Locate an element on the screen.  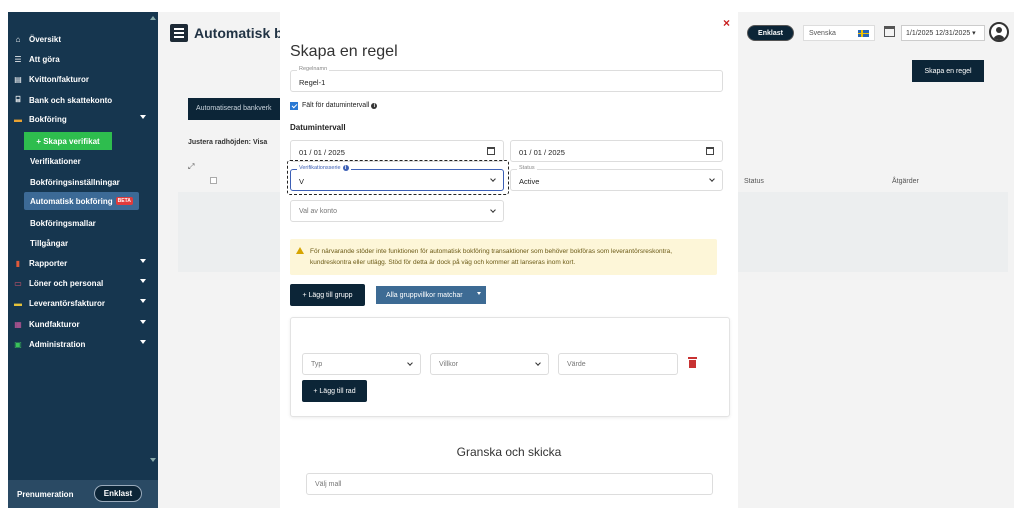
expand-icon: ⤢ is located at coordinates (191, 167).